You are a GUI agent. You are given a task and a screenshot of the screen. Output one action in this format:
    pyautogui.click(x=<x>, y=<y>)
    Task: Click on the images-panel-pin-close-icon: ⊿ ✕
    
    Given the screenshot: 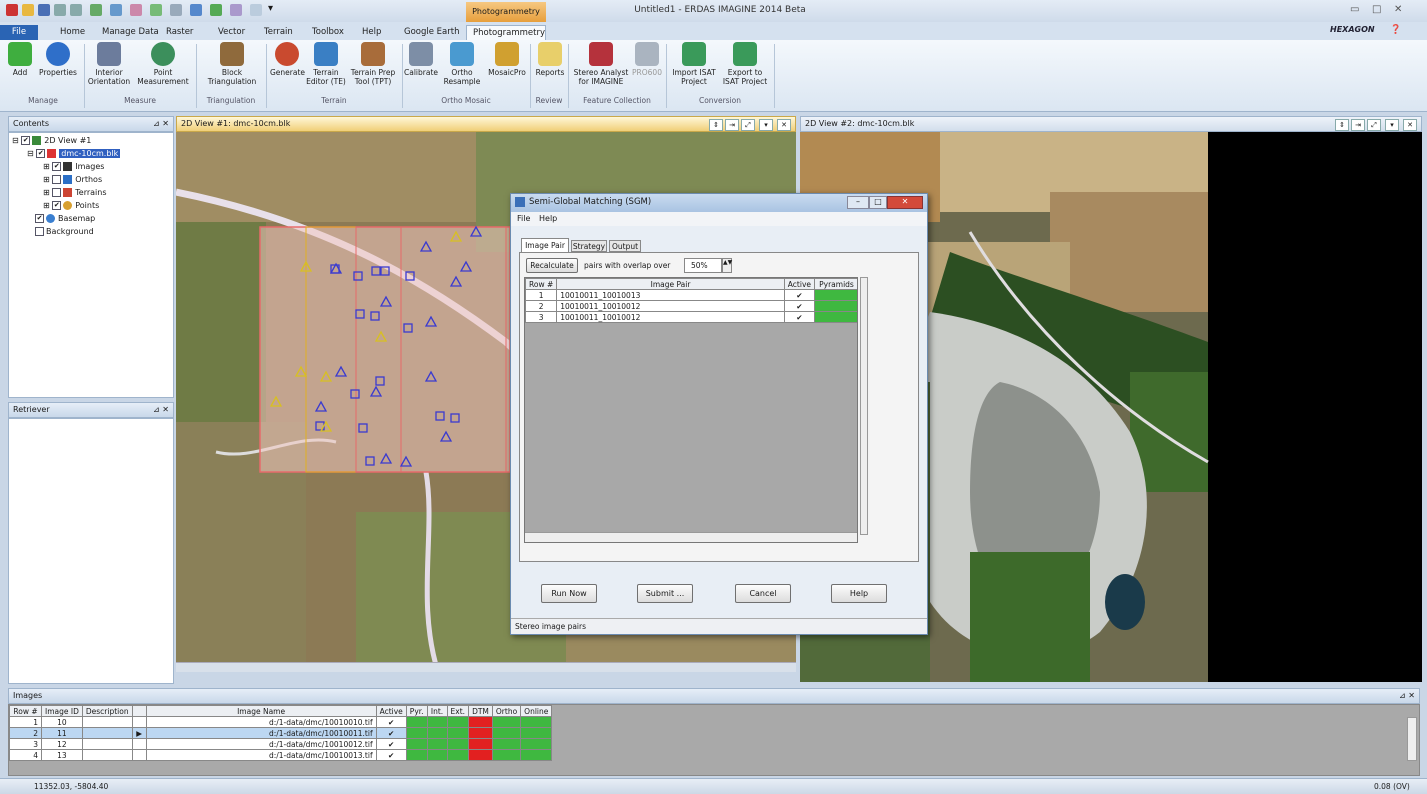 What is the action you would take?
    pyautogui.click(x=1407, y=695)
    